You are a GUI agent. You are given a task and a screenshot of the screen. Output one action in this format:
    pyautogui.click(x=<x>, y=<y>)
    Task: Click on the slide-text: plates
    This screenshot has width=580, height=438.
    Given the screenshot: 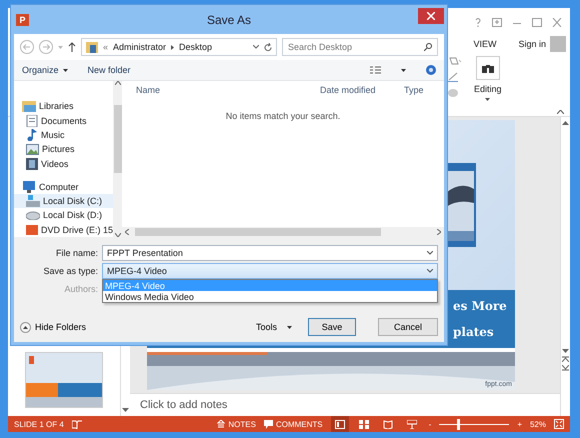 What is the action you would take?
    pyautogui.click(x=474, y=332)
    